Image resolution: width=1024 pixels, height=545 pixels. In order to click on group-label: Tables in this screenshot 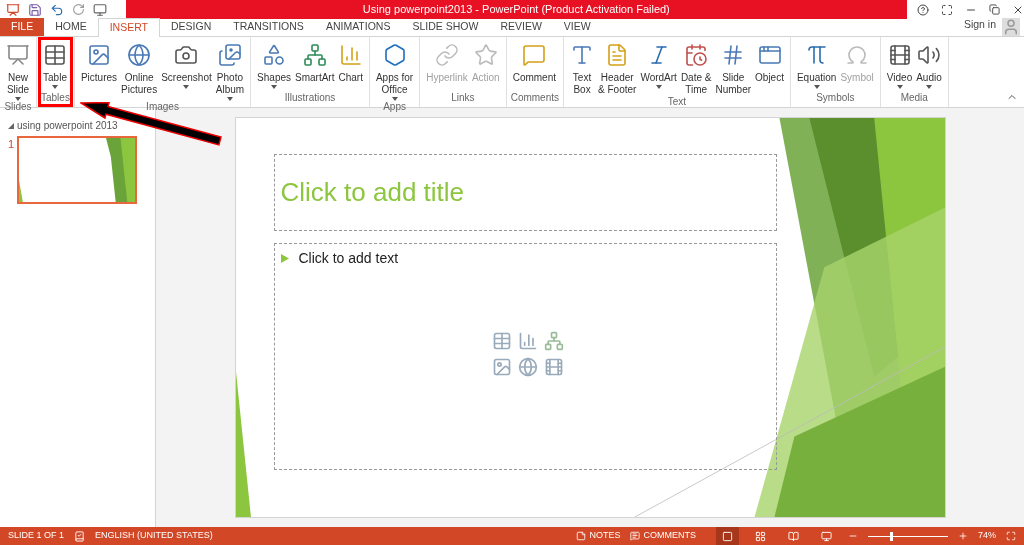, I will do `click(55, 98)`.